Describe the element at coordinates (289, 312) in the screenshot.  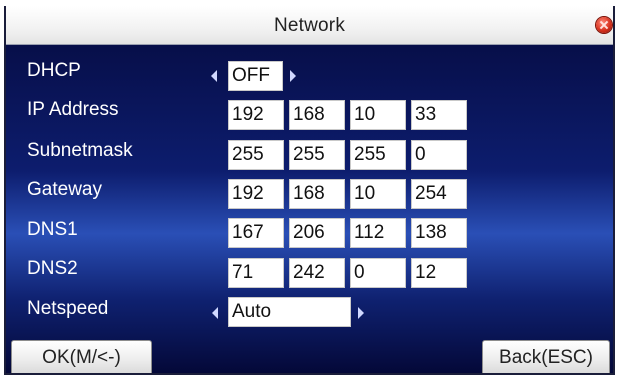
I see `netspeed-field: Auto` at that location.